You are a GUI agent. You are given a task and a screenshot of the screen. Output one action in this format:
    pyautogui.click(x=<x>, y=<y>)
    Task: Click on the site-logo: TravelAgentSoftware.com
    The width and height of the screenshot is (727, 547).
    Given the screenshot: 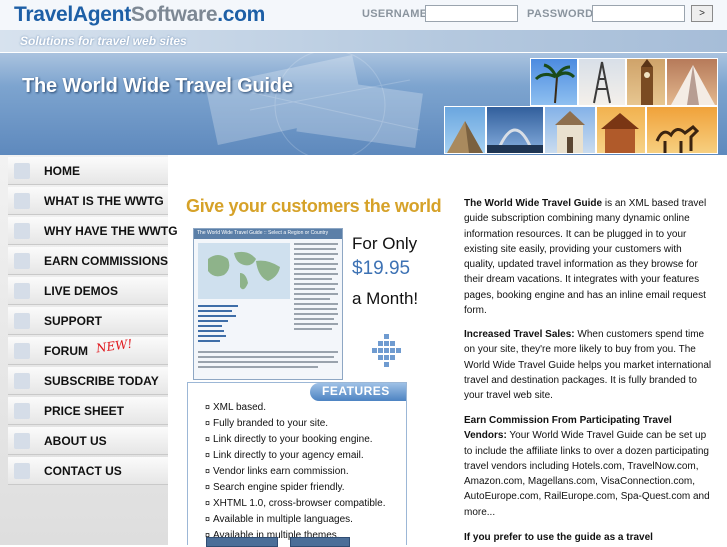 What is the action you would take?
    pyautogui.click(x=139, y=15)
    